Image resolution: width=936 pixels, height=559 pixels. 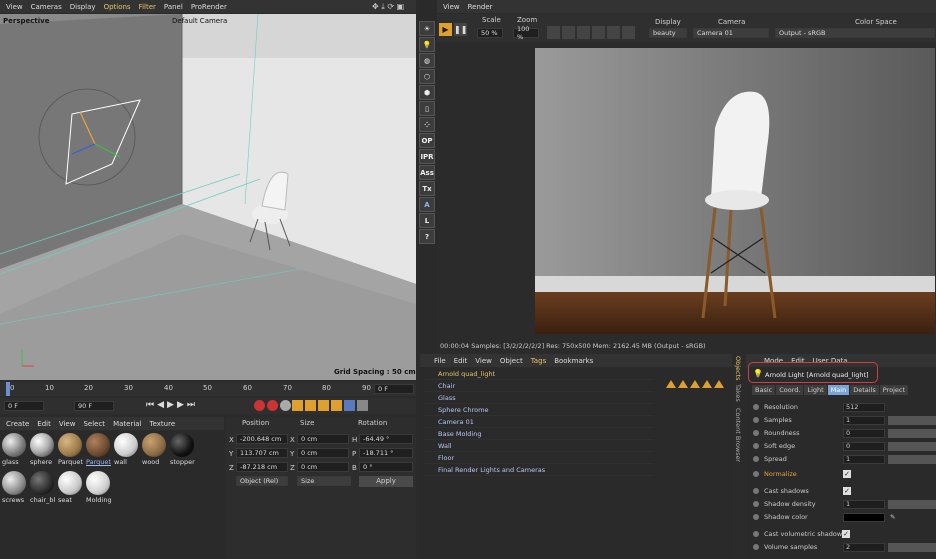 What do you see at coordinates (427, 220) in the screenshot?
I see `l-icon: L` at bounding box center [427, 220].